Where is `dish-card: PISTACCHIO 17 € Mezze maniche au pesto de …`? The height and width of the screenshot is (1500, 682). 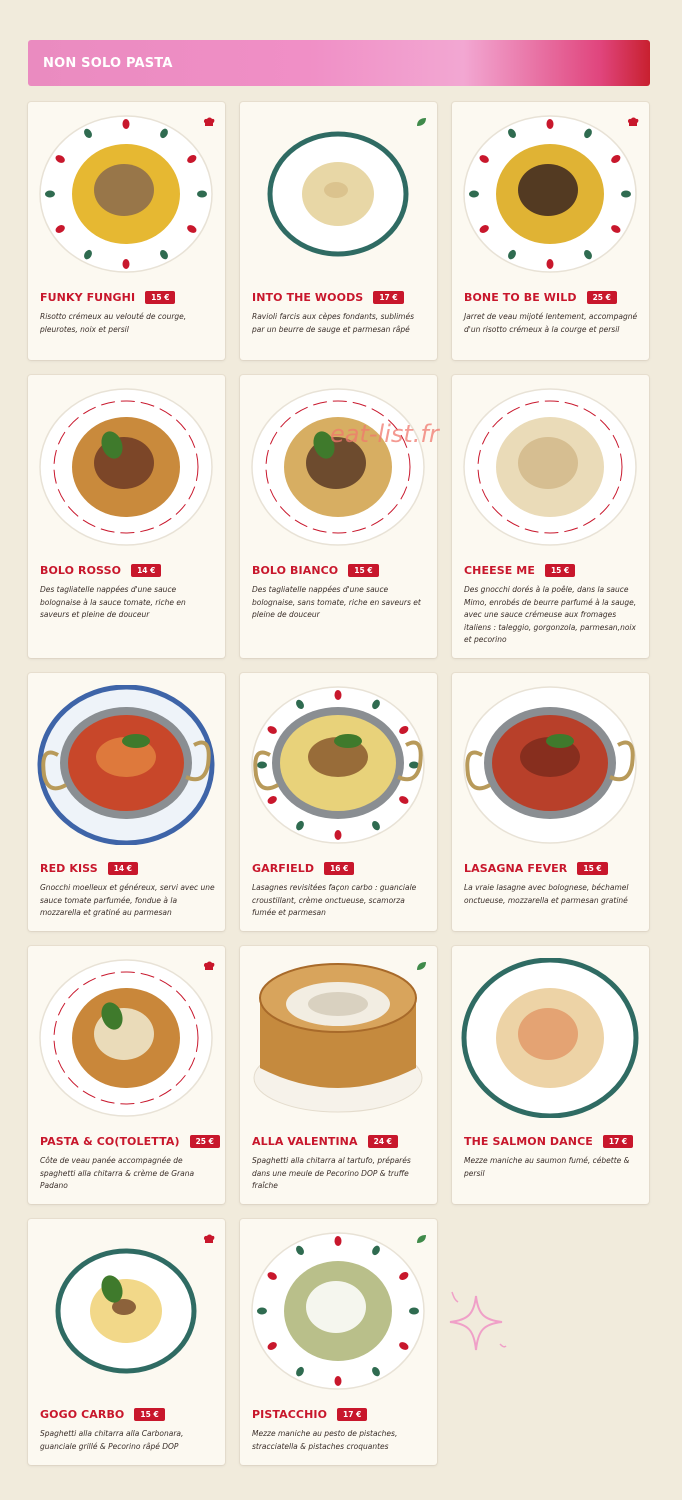
dish-card: PISTACCHIO 17 € Mezze maniche au pesto de … is located at coordinates (338, 1342).